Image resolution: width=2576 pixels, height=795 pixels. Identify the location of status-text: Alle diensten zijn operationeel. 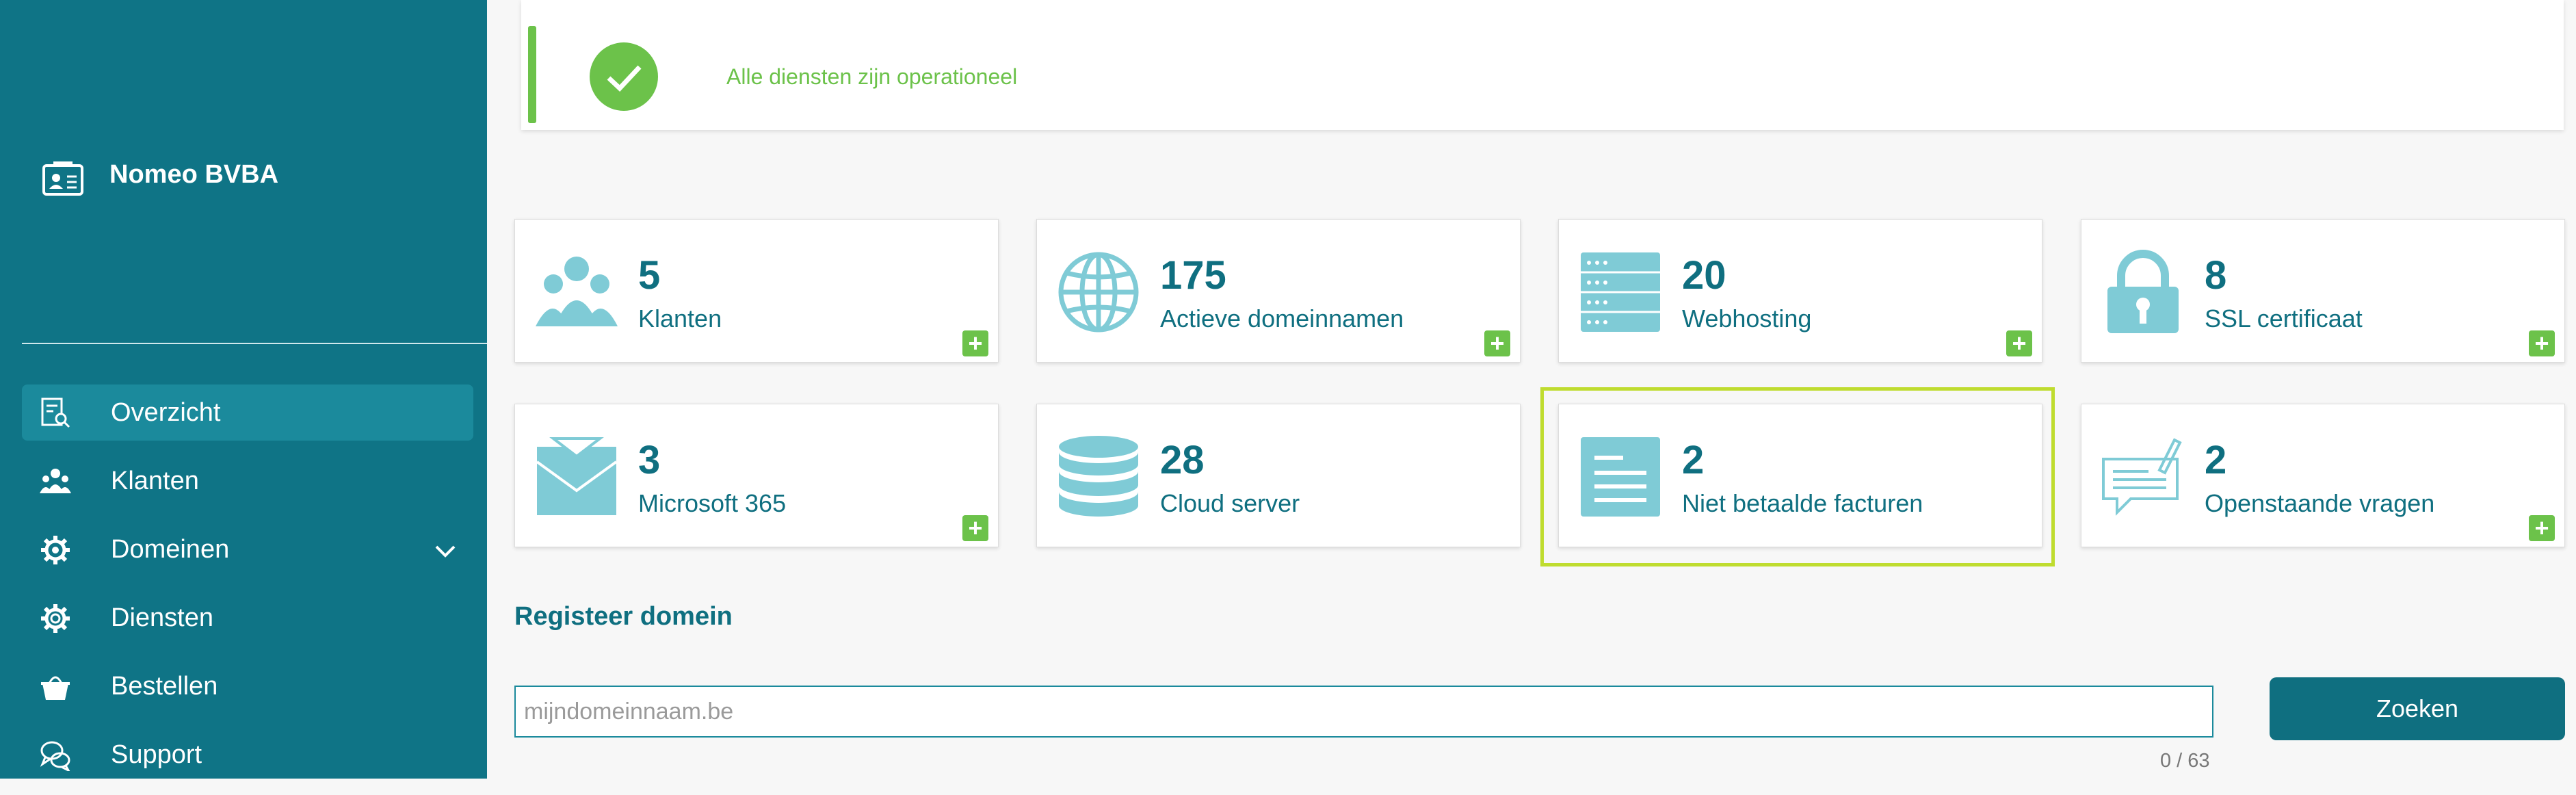
(872, 76).